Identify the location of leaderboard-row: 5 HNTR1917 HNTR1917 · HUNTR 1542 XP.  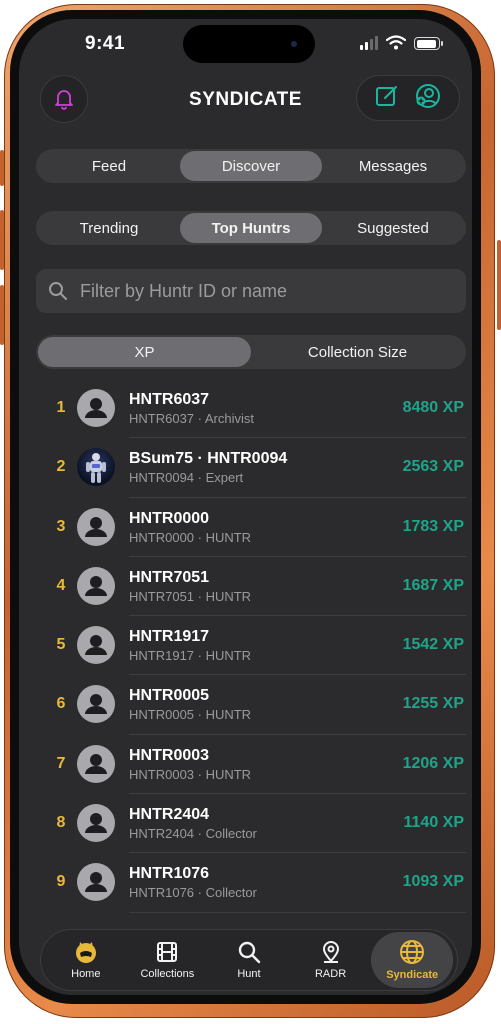
(245, 646).